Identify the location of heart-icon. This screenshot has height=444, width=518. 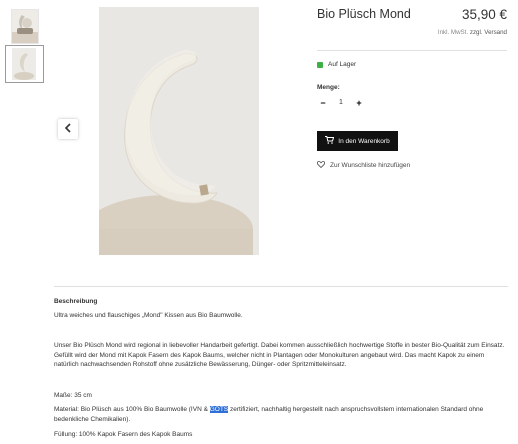
(321, 165).